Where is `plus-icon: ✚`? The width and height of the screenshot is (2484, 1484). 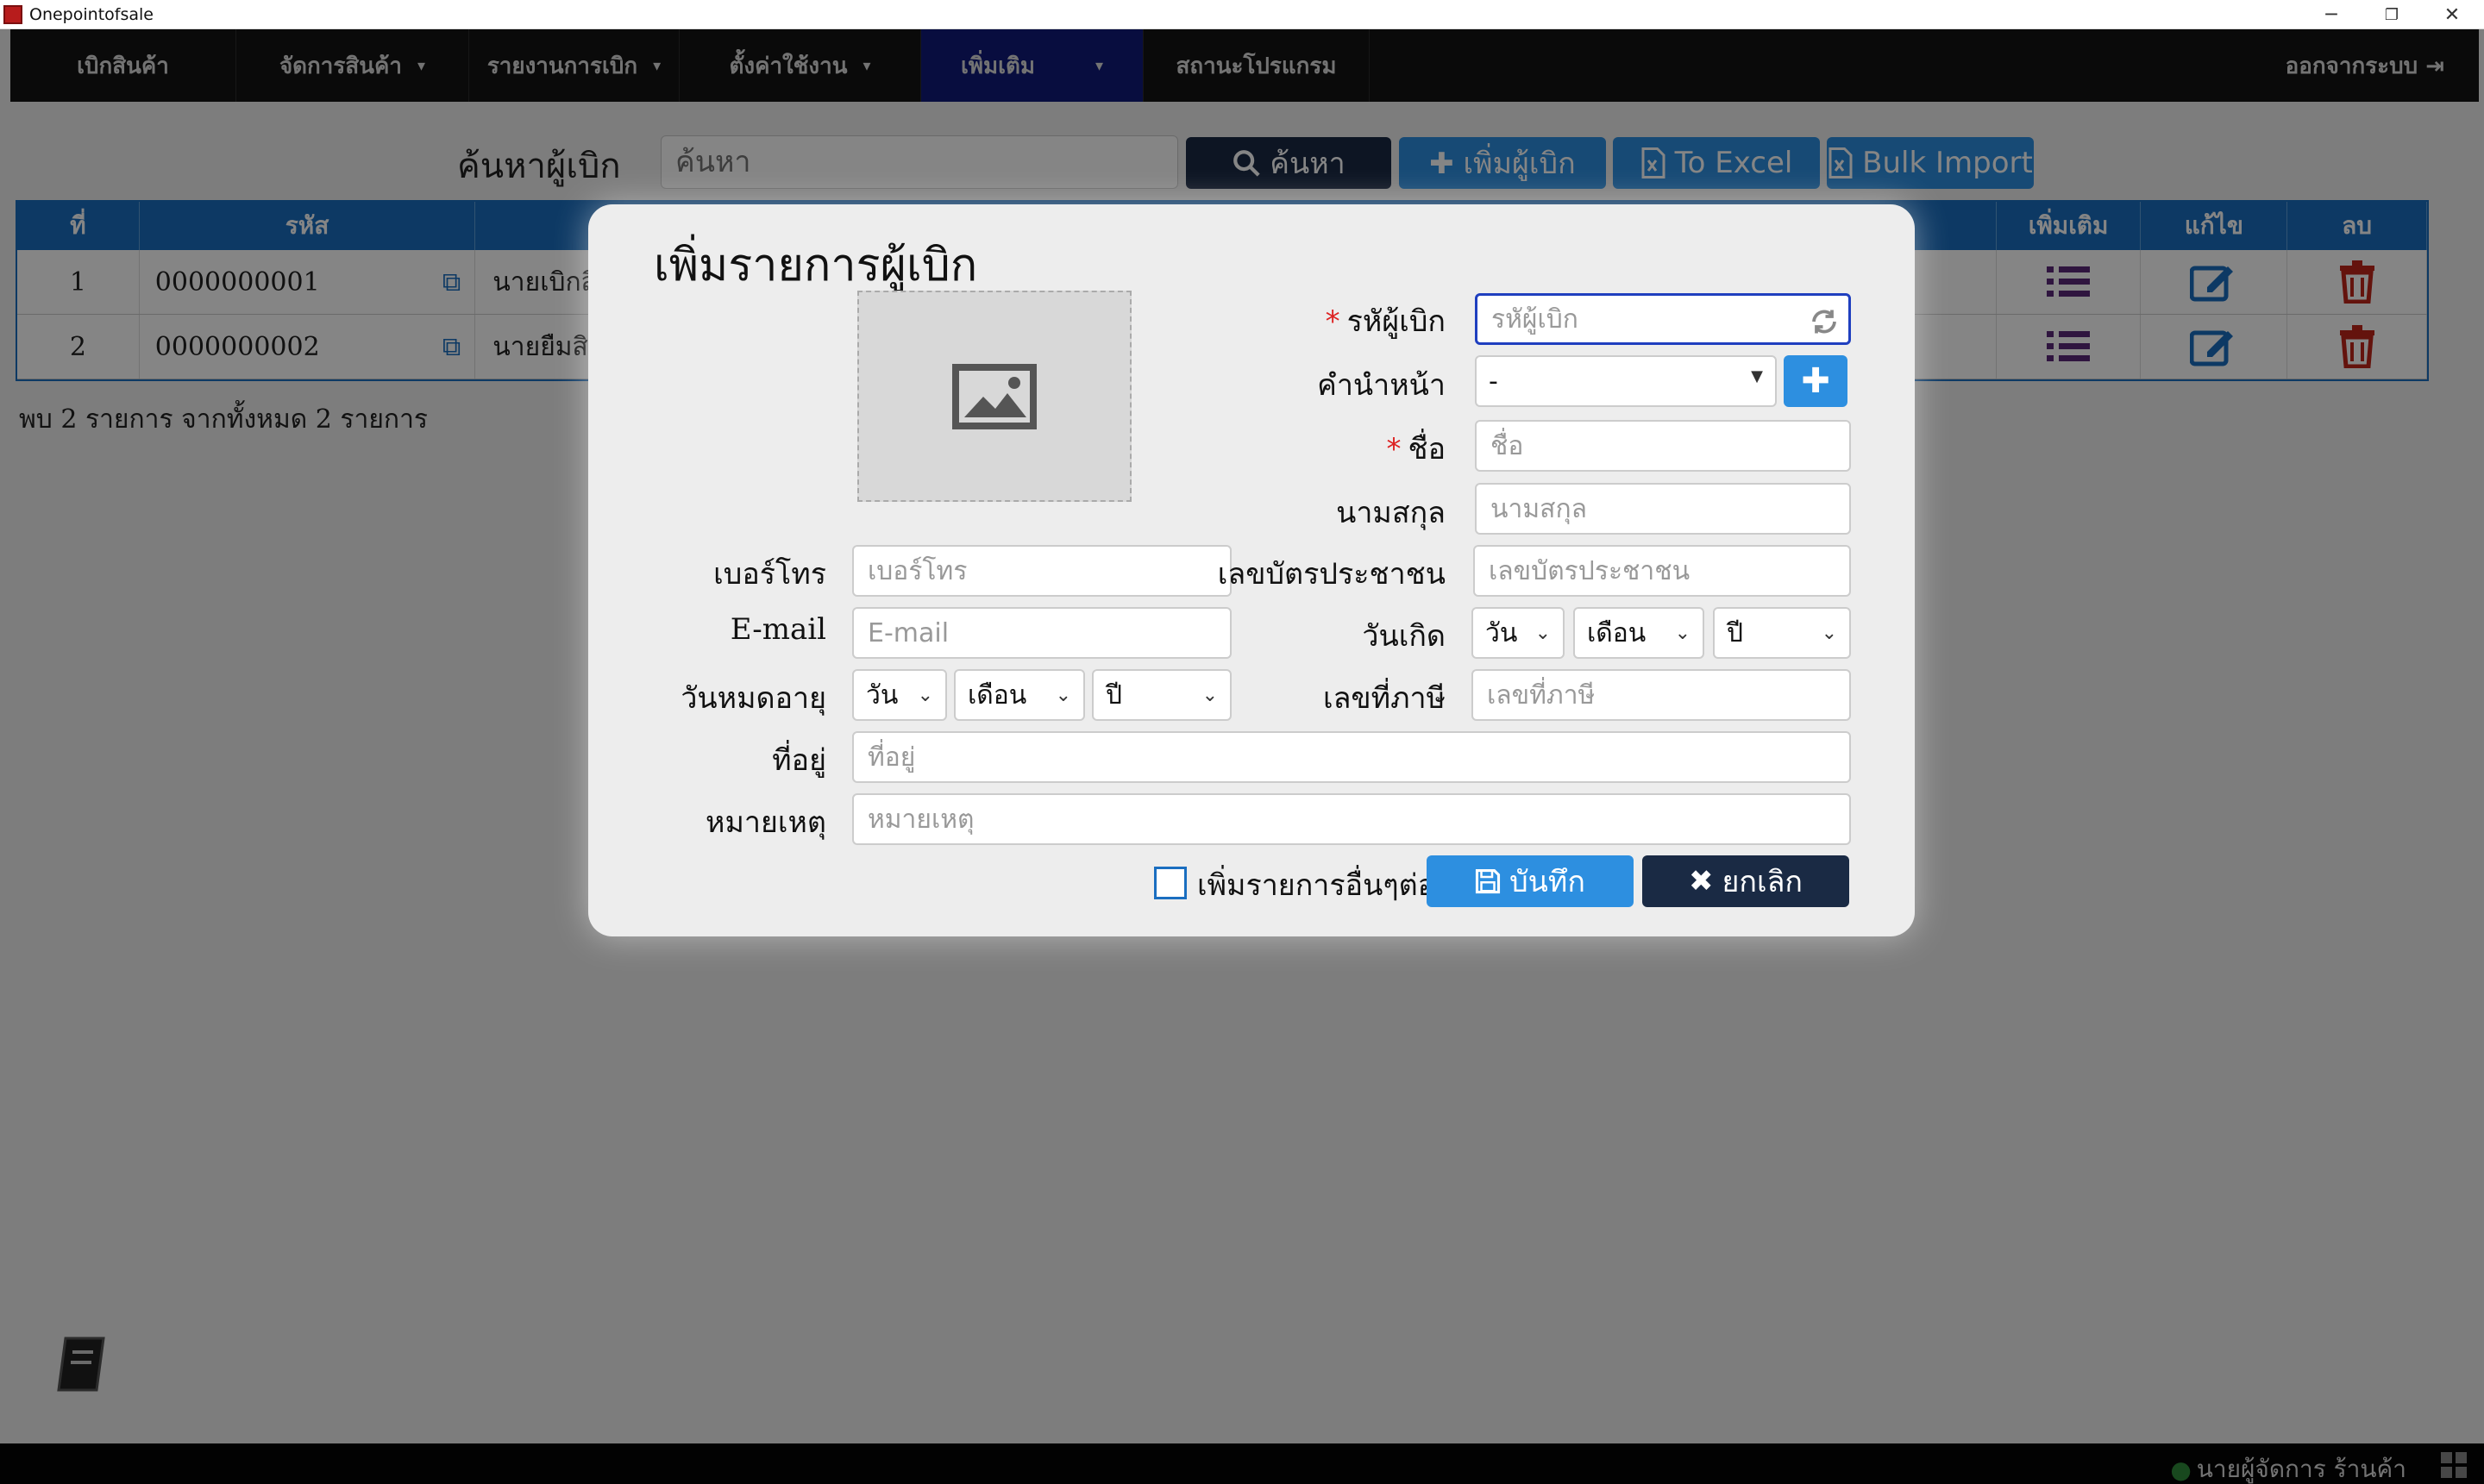
plus-icon: ✚ is located at coordinates (1815, 381).